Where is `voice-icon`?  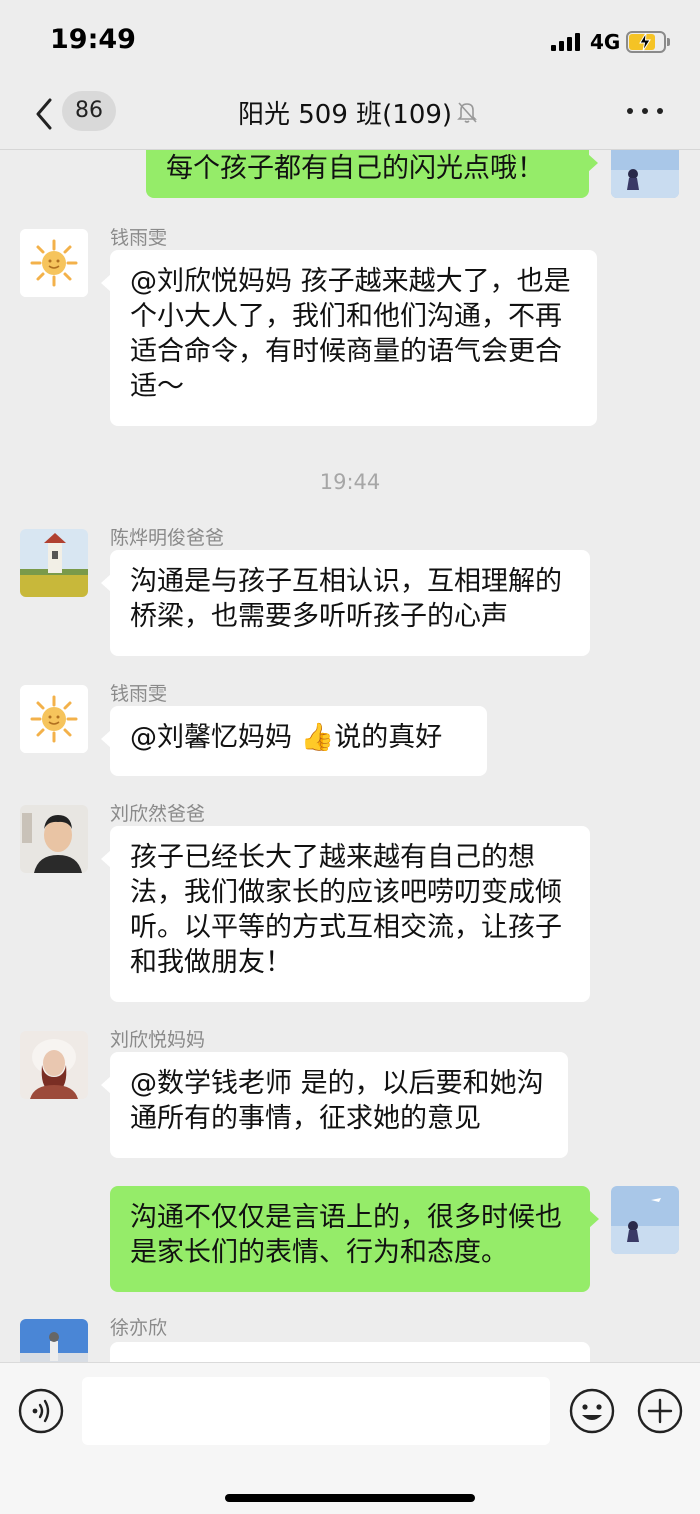 voice-icon is located at coordinates (41, 1411).